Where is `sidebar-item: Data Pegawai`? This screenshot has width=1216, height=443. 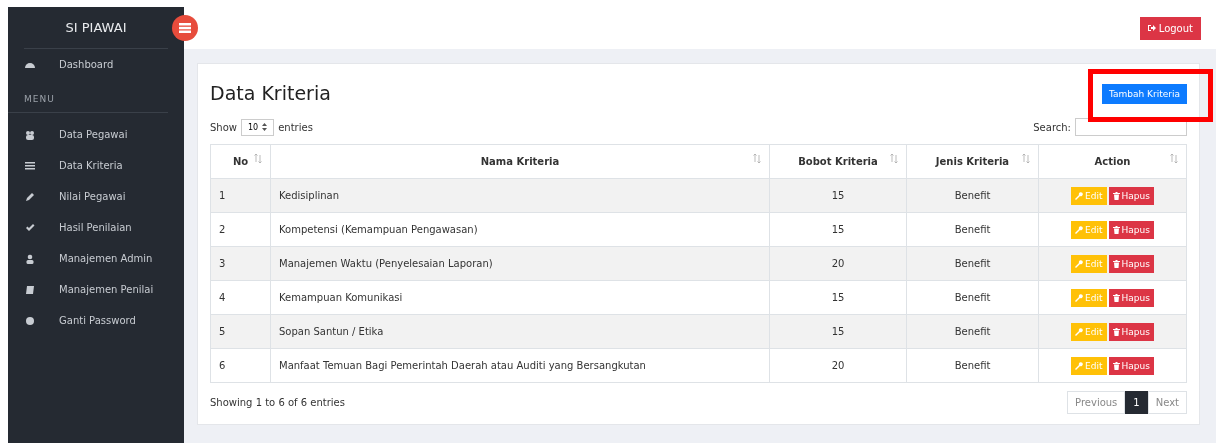 sidebar-item: Data Pegawai is located at coordinates (96, 134).